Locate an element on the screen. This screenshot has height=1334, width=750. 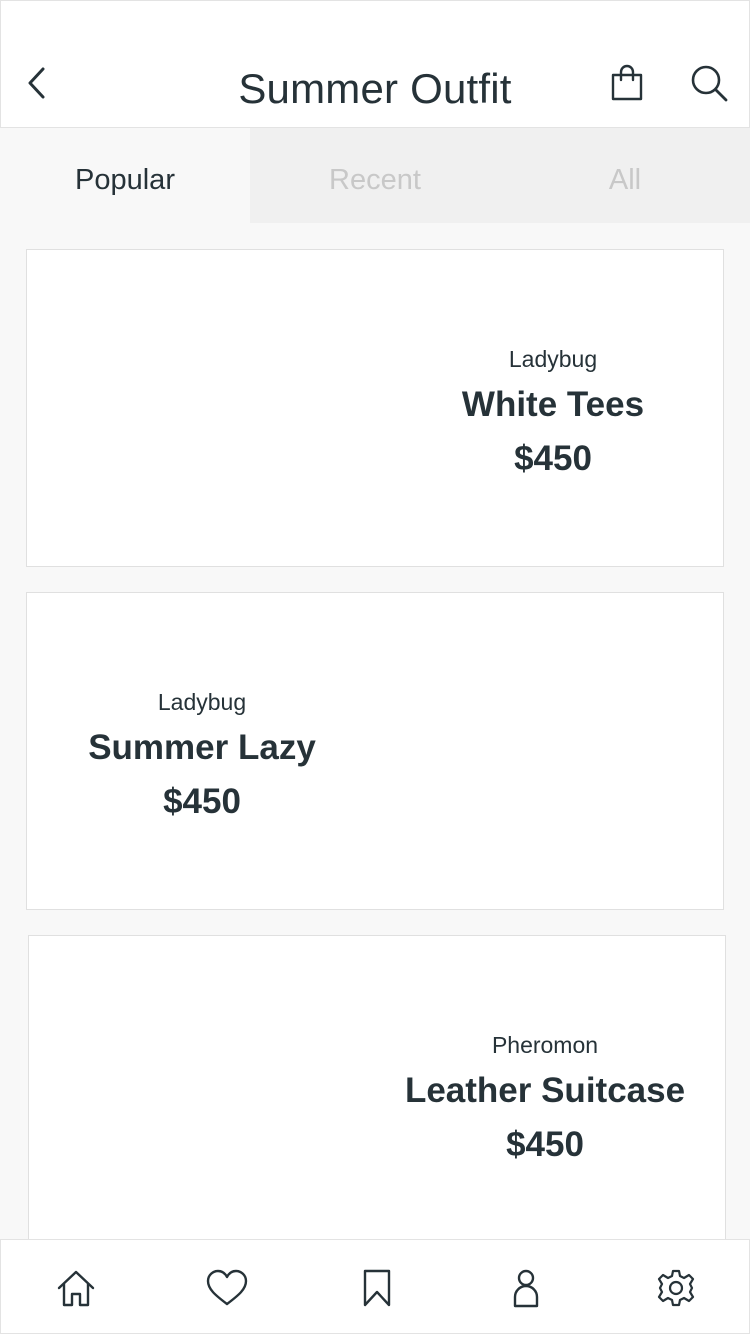
product-info: Ladybug Summer Lazy $450 is located at coordinates (202, 755).